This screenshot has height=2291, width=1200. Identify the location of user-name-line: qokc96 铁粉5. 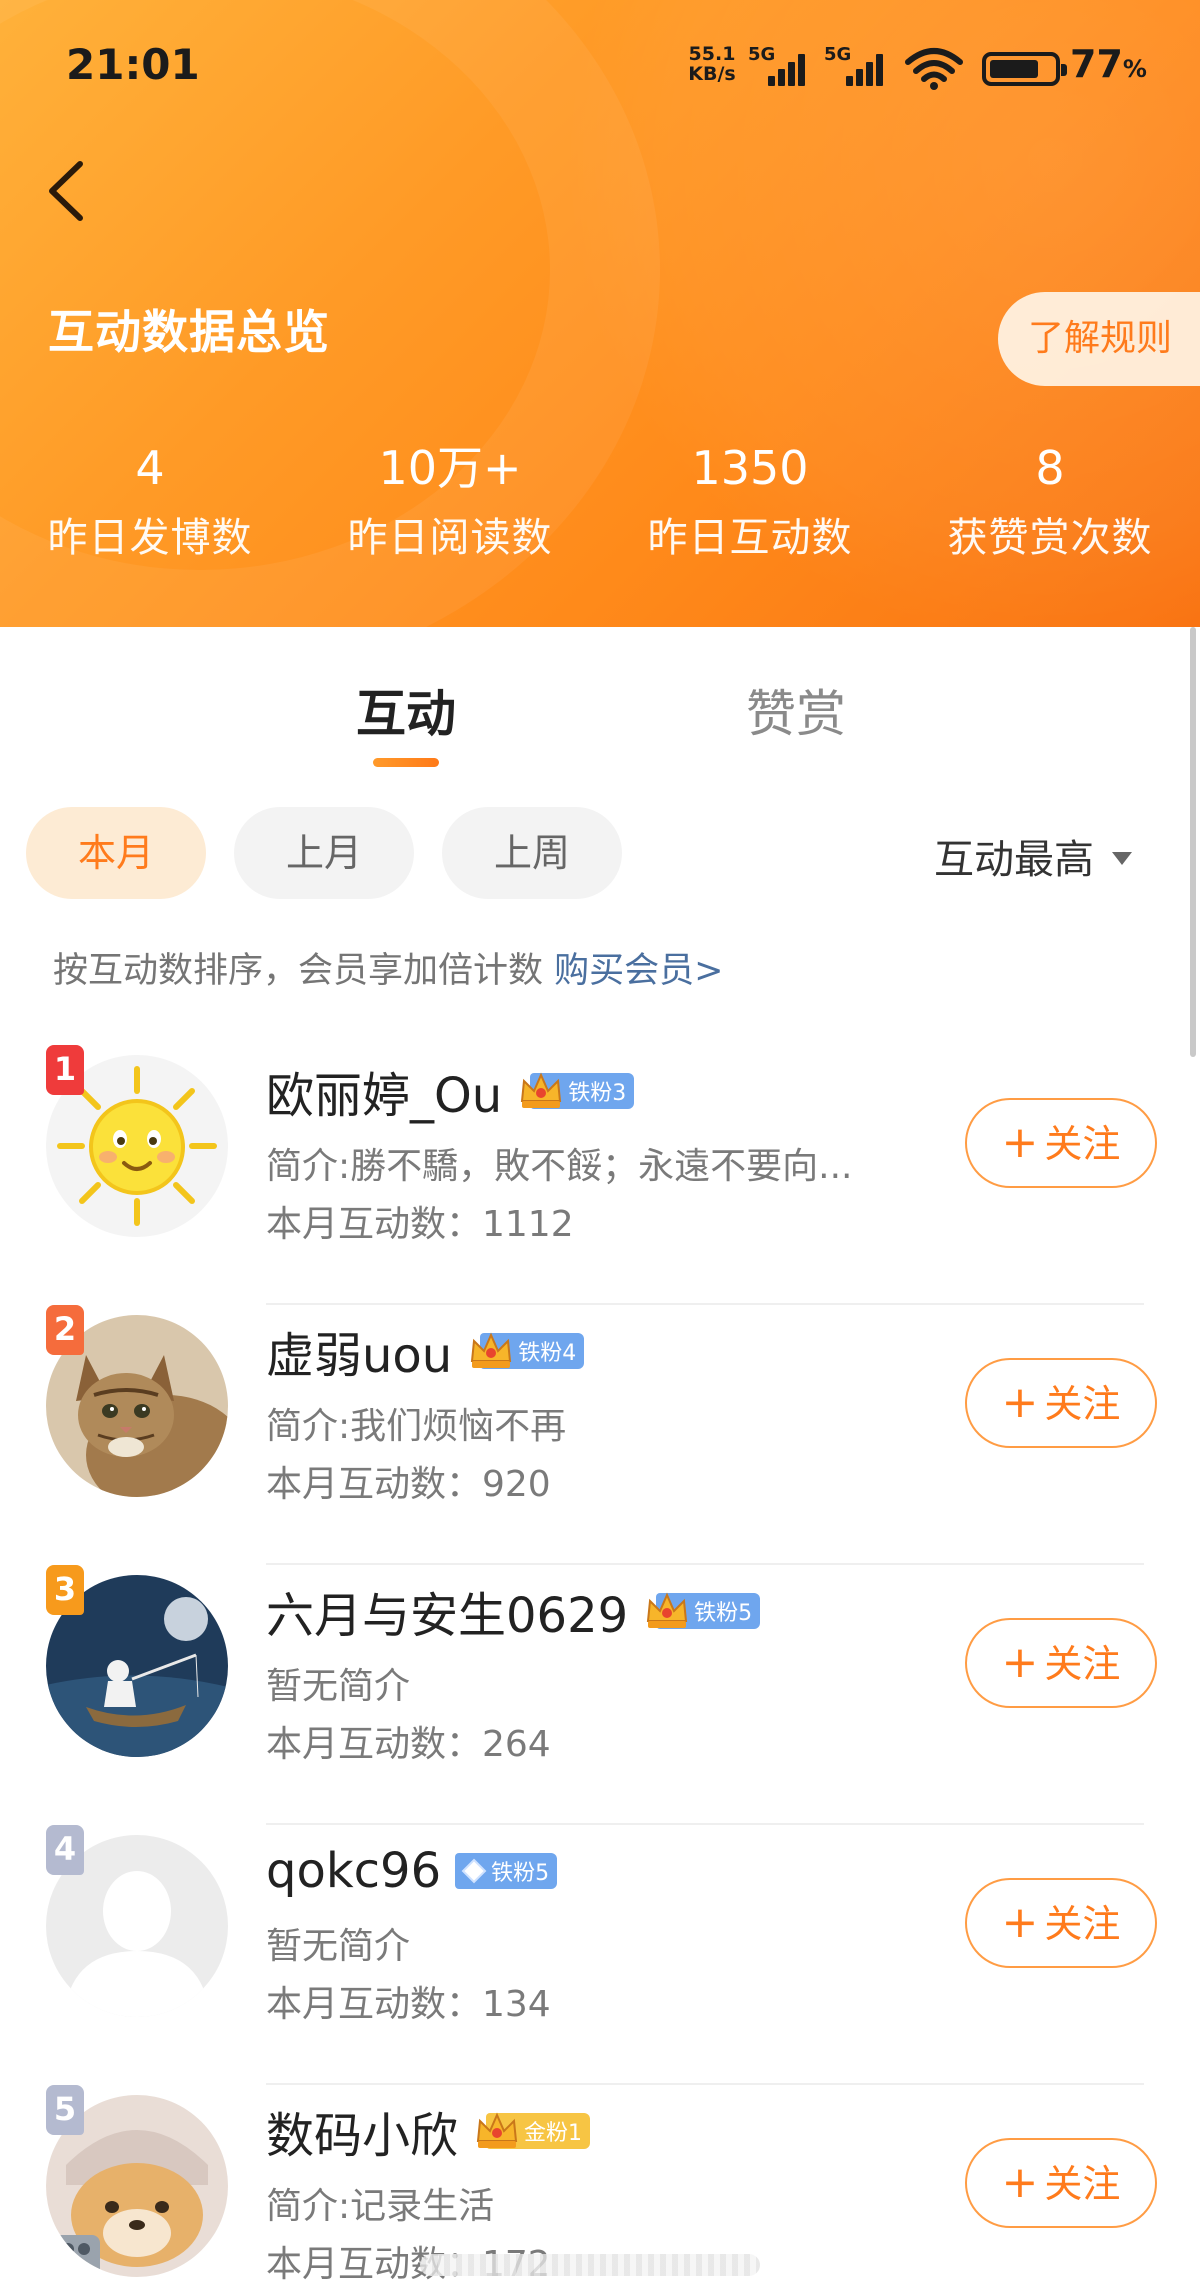
(412, 1871).